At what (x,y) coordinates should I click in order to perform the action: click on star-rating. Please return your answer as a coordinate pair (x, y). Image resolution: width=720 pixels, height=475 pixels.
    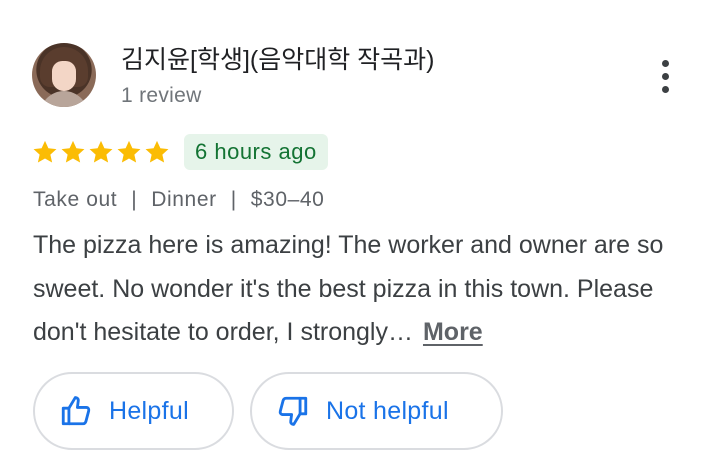
    Looking at the image, I should click on (101, 152).